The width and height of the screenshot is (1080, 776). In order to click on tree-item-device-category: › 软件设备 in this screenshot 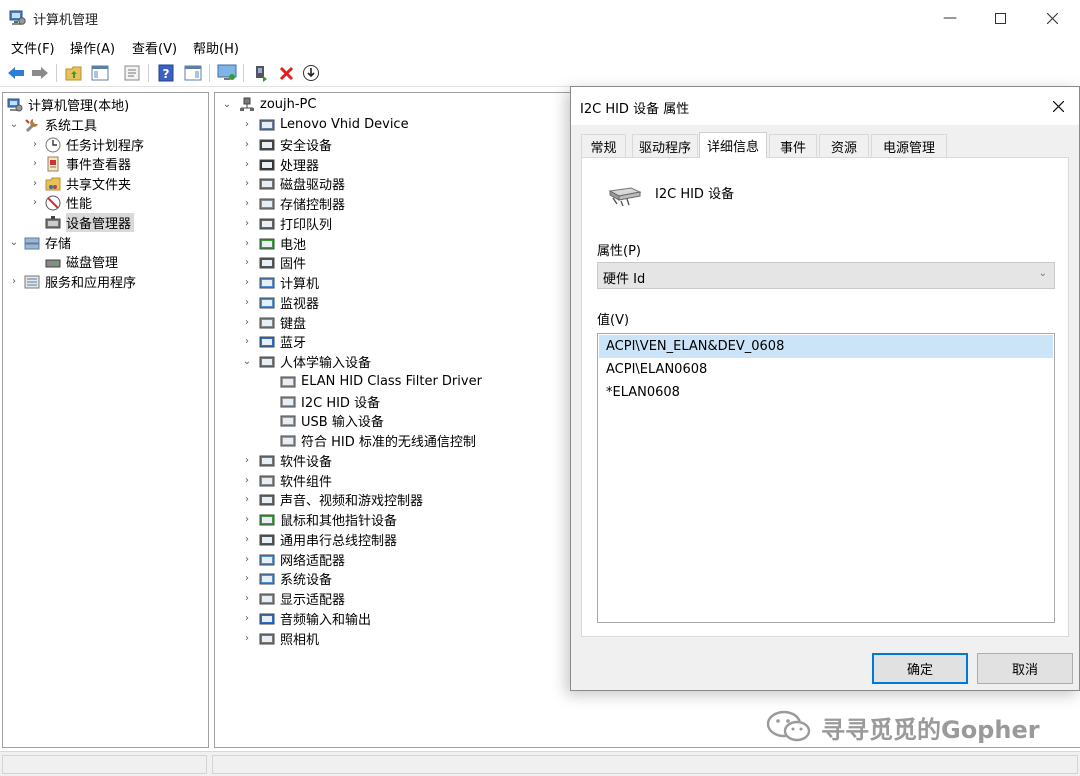, I will do `click(286, 460)`.